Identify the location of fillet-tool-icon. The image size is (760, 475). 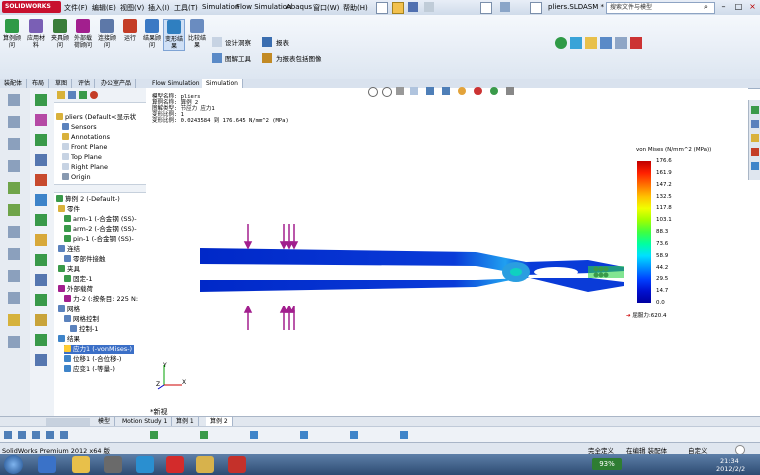
(14, 254).